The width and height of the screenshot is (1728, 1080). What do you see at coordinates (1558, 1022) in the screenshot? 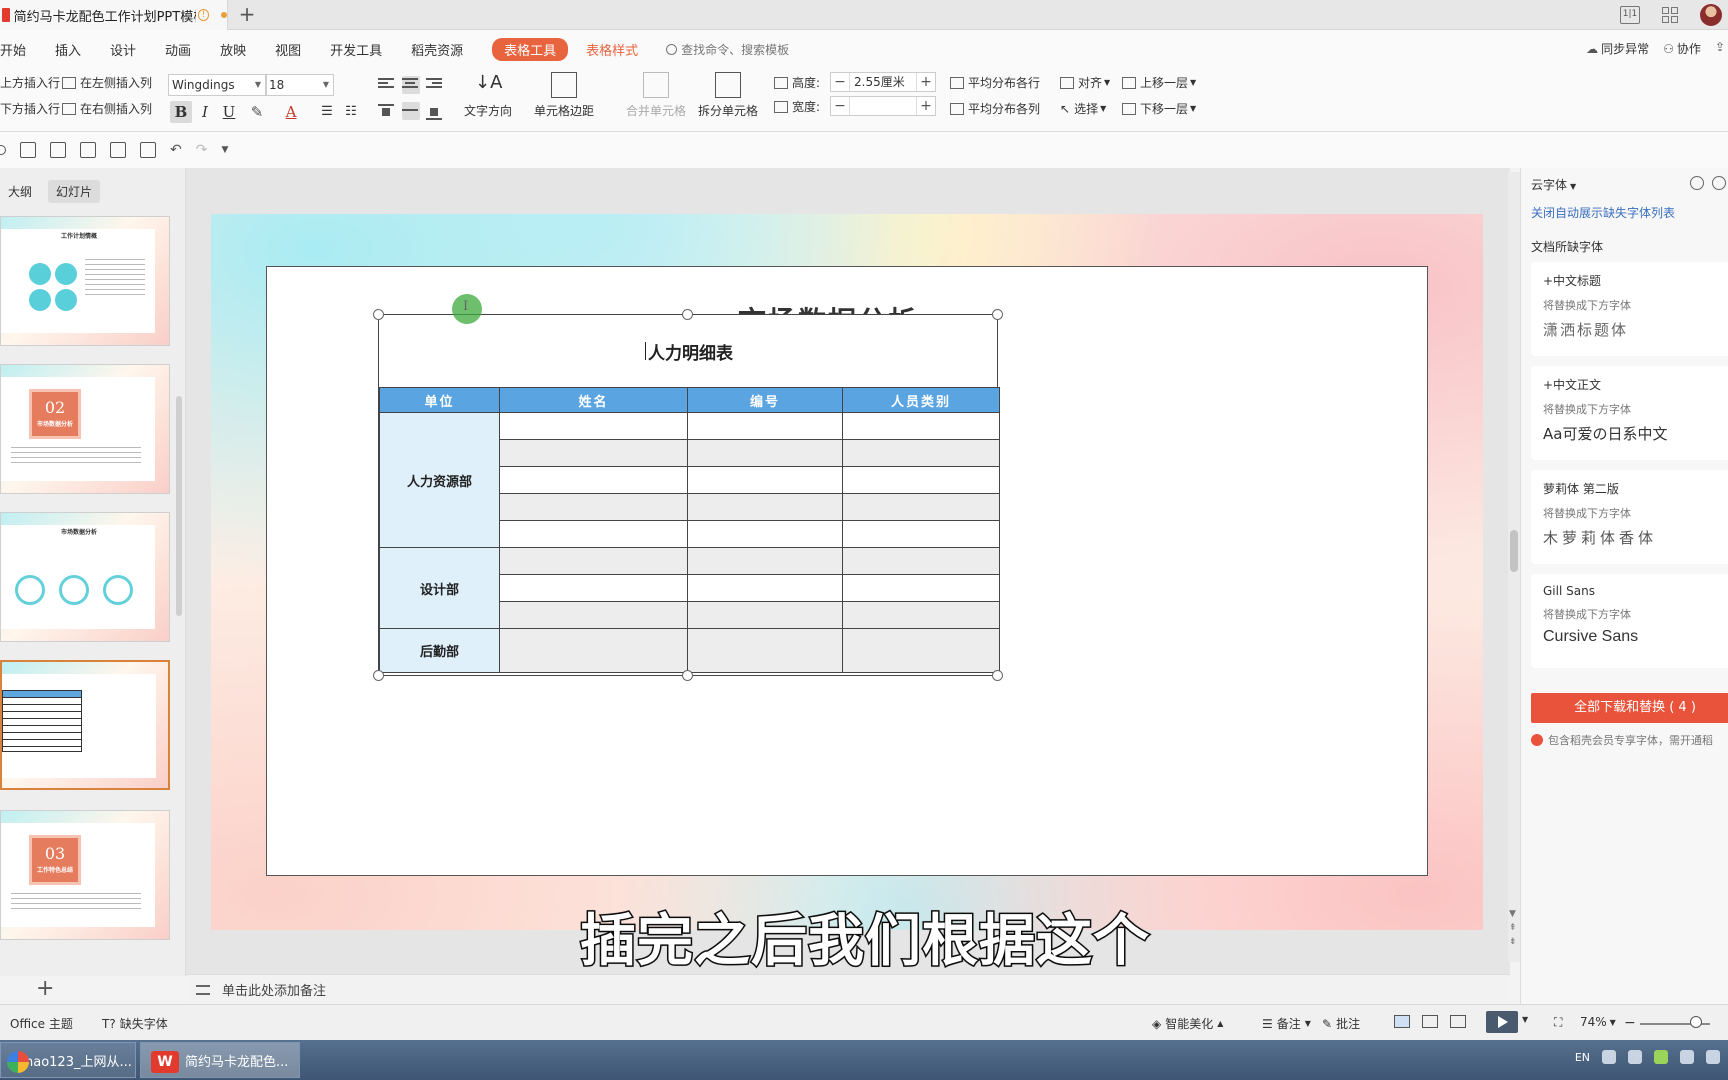
I see `fit-window-icon: ⛶` at bounding box center [1558, 1022].